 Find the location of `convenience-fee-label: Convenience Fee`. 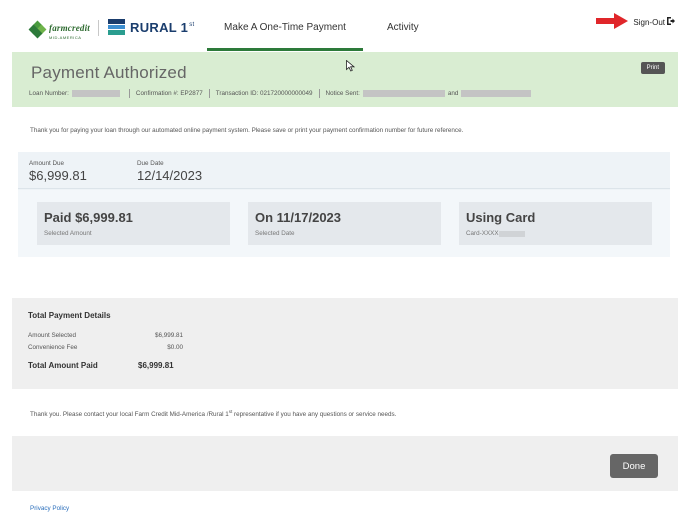

convenience-fee-label: Convenience Fee is located at coordinates (53, 347).